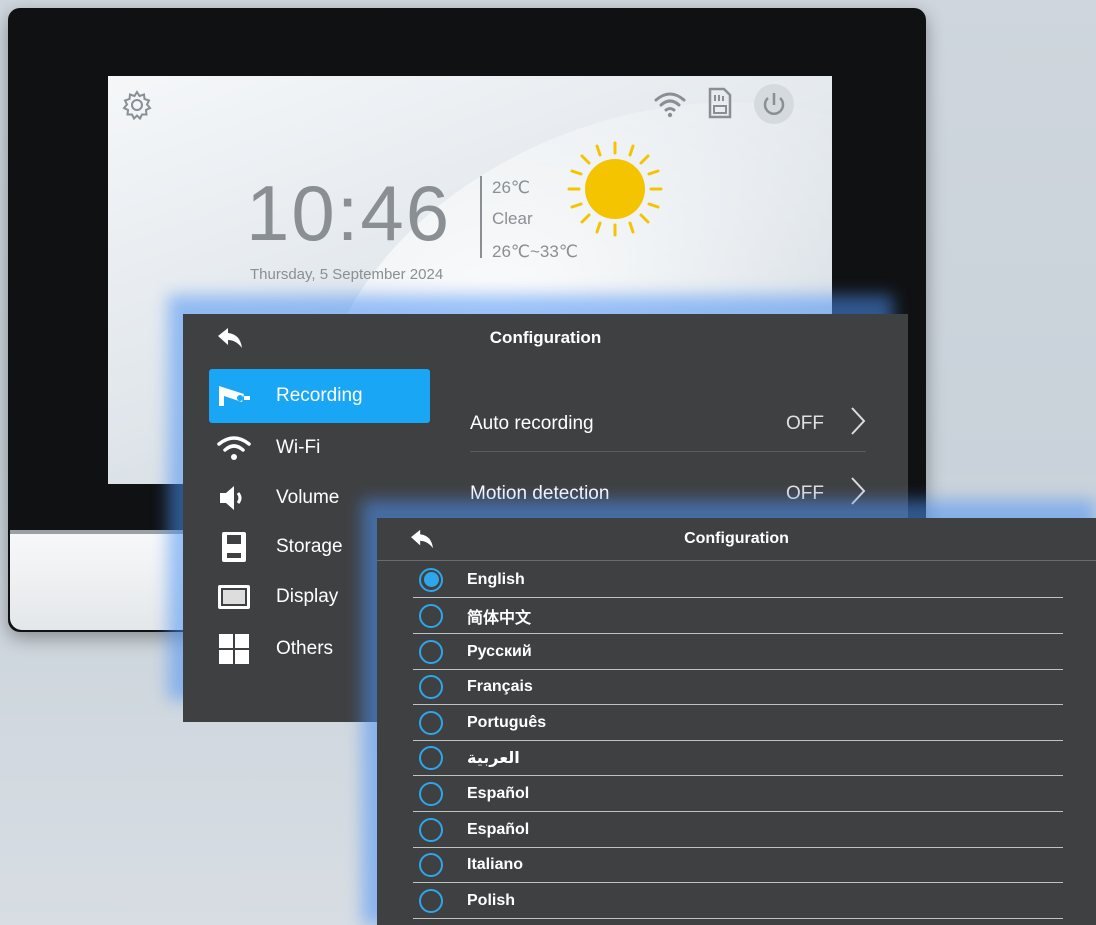  I want to click on language-option-english: English, so click(738, 580).